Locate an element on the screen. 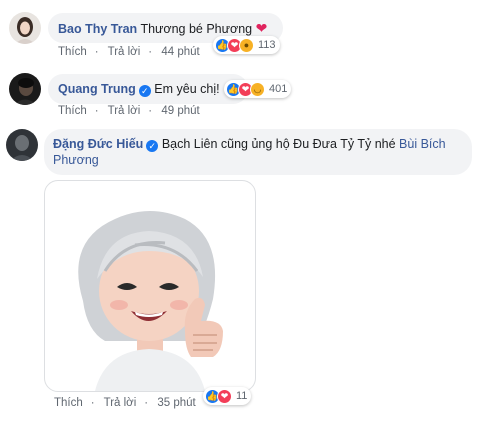 This screenshot has width=496, height=421. comment-author: Đặng Đức Hiếu is located at coordinates (98, 144).